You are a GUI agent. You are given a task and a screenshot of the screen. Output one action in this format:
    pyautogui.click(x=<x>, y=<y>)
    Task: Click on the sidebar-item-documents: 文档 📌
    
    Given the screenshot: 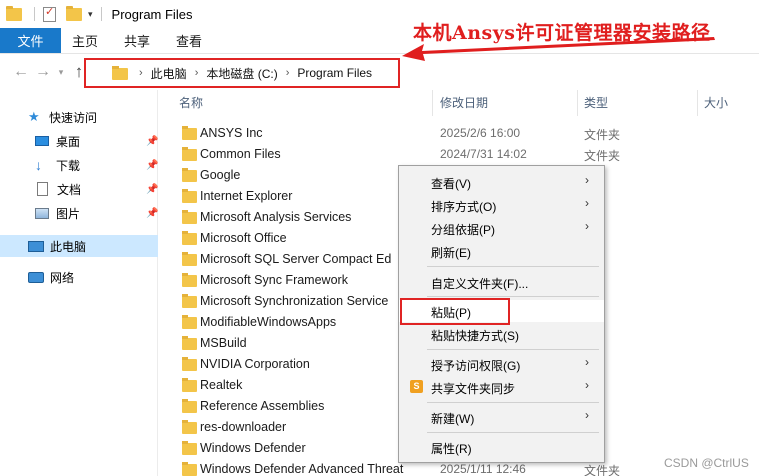 What is the action you would take?
    pyautogui.click(x=96, y=189)
    